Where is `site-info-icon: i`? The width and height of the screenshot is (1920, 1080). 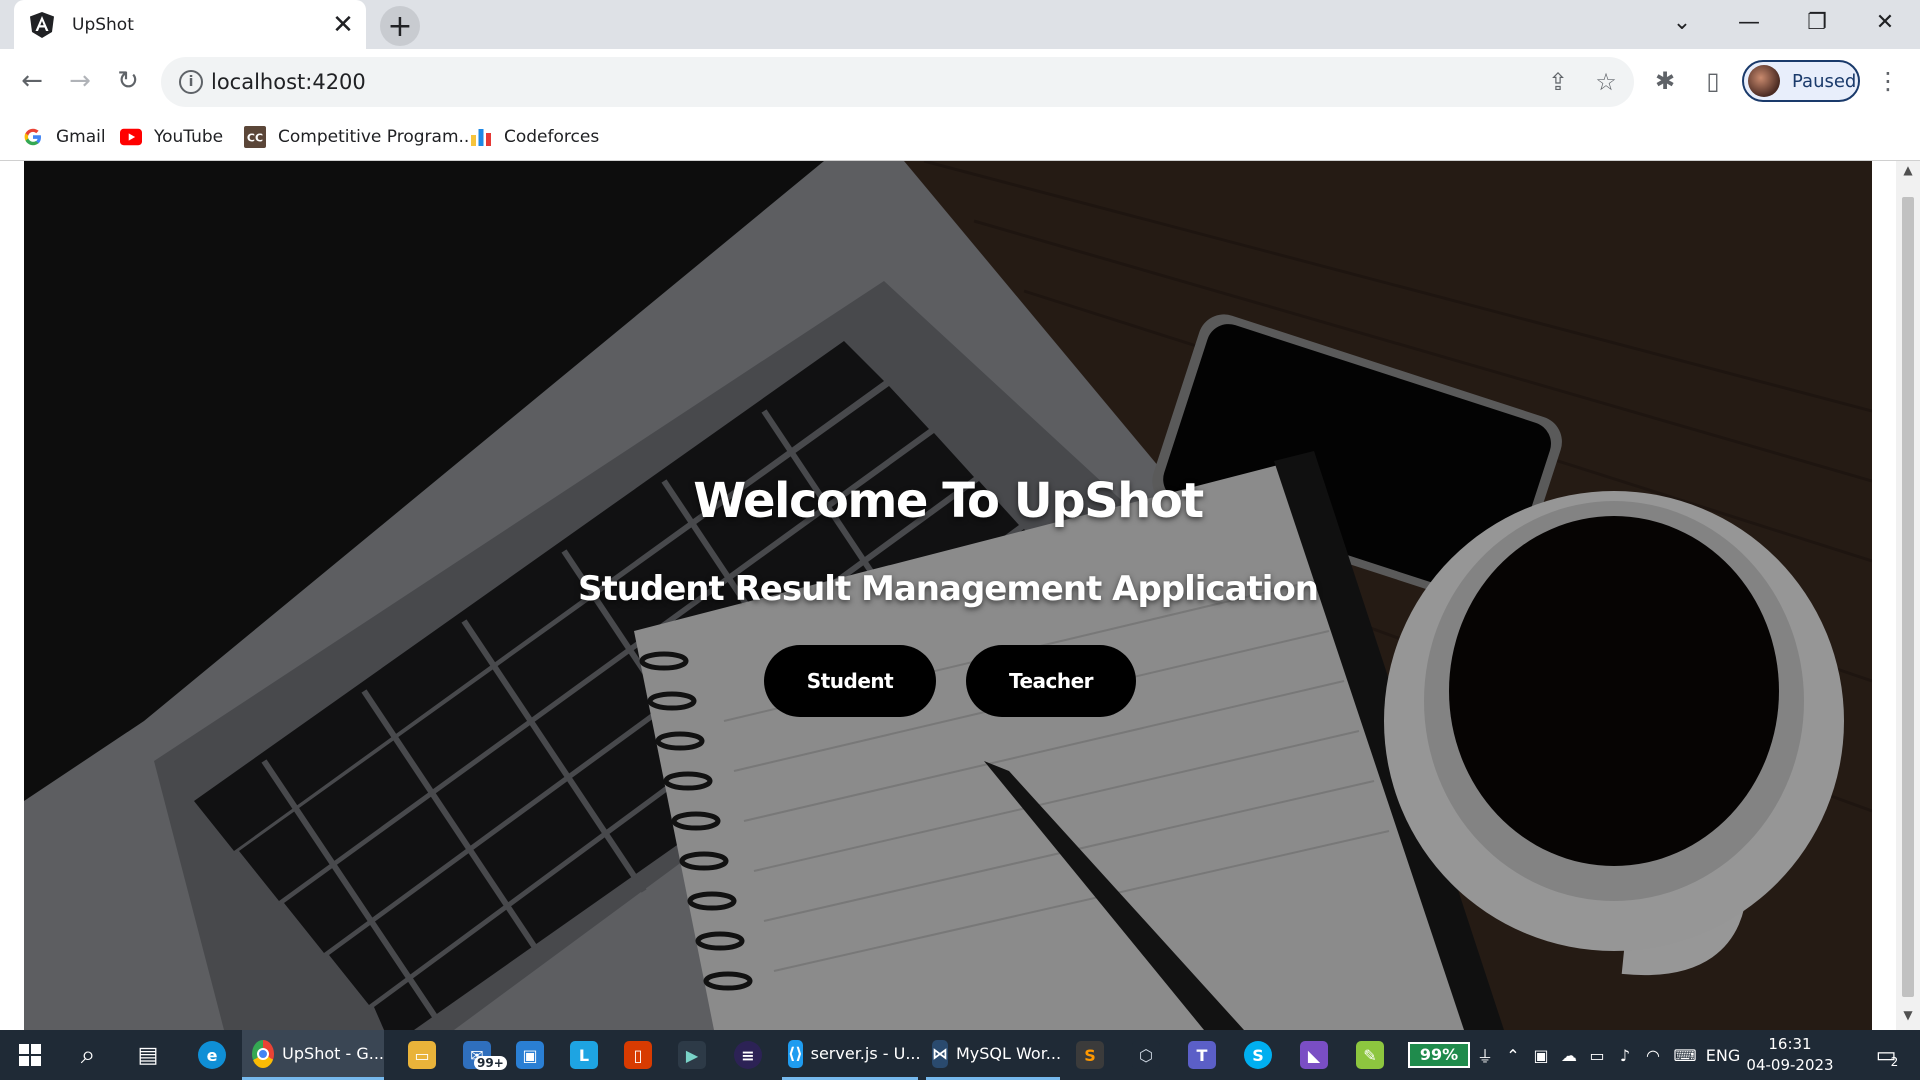 site-info-icon: i is located at coordinates (191, 82).